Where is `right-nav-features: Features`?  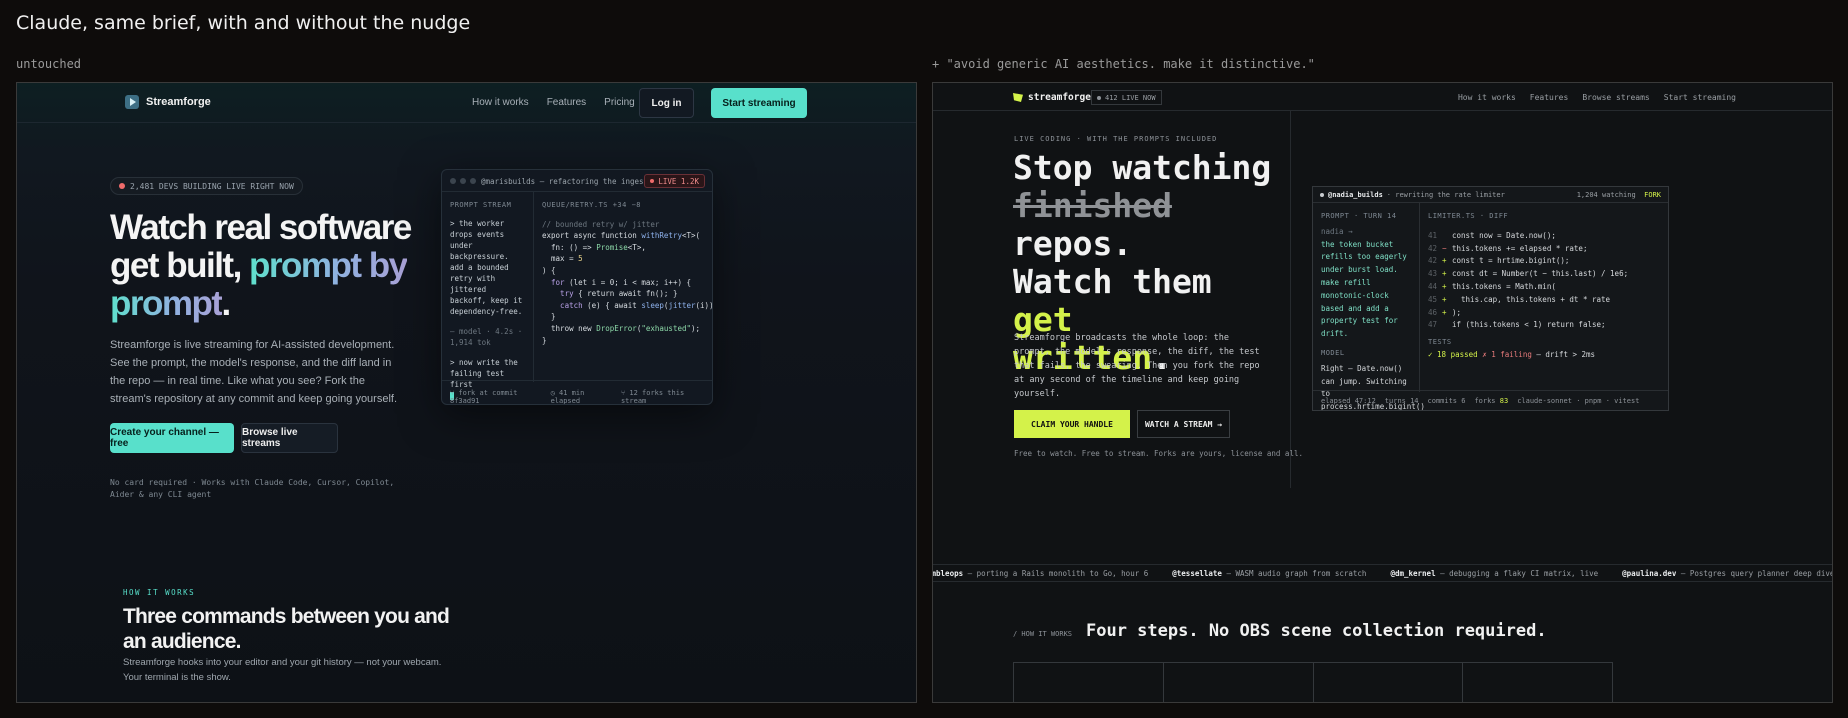
right-nav-features: Features is located at coordinates (1549, 97).